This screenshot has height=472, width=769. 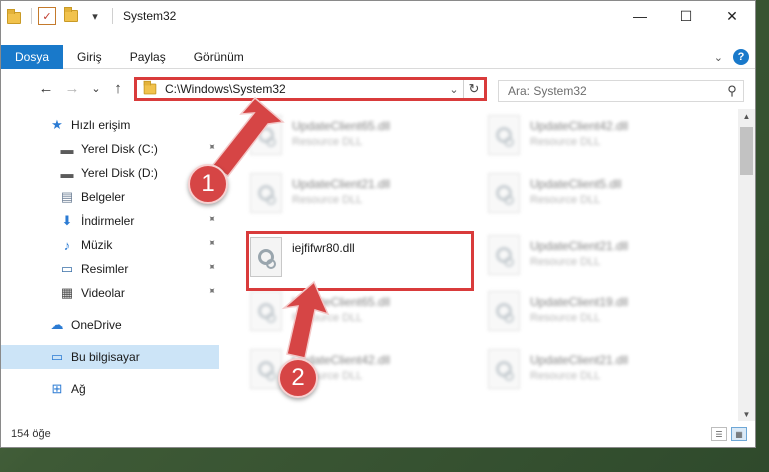 I want to click on sidebar-item: ▬ Yerel Disk (C:) ✦, so click(x=110, y=149).